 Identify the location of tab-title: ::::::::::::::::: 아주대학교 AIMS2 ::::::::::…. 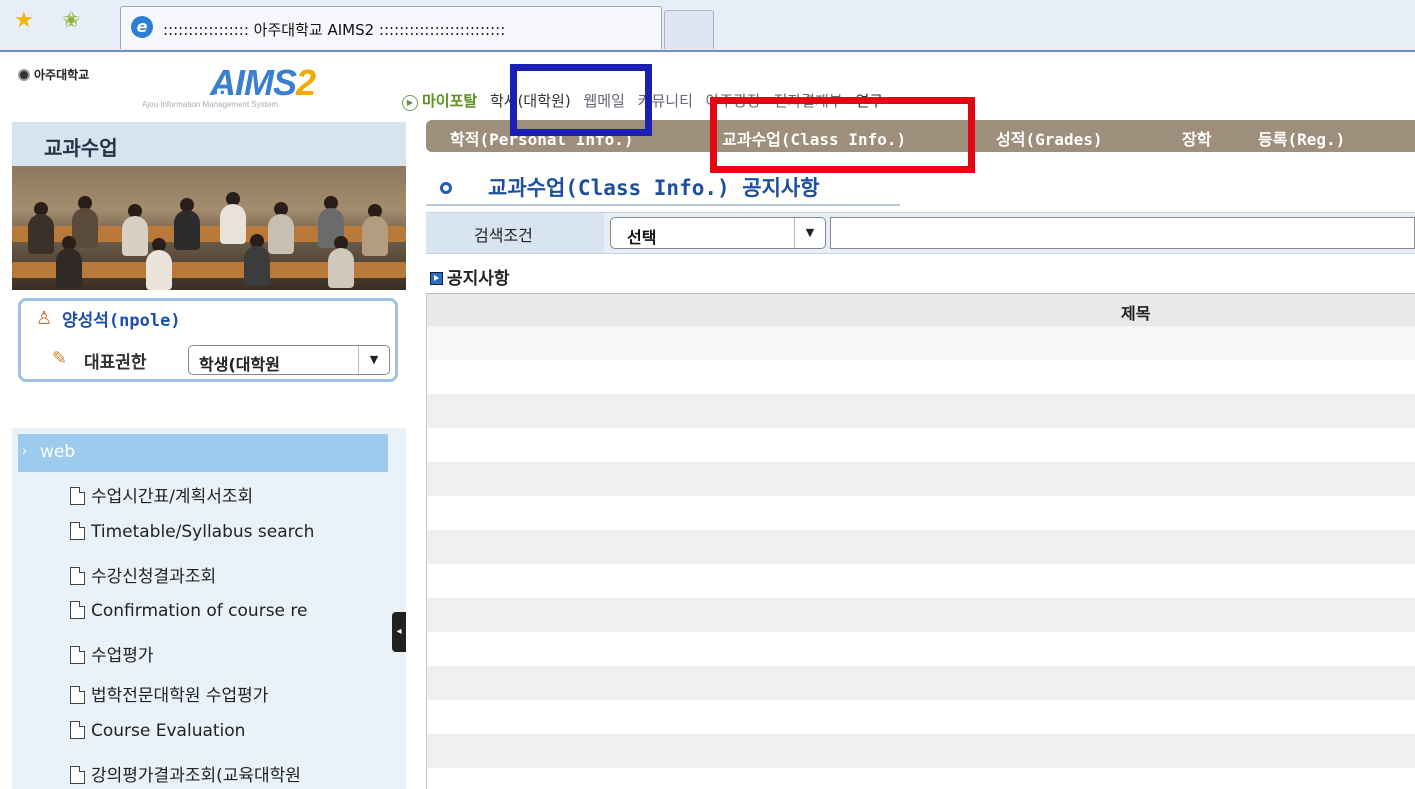
(334, 30).